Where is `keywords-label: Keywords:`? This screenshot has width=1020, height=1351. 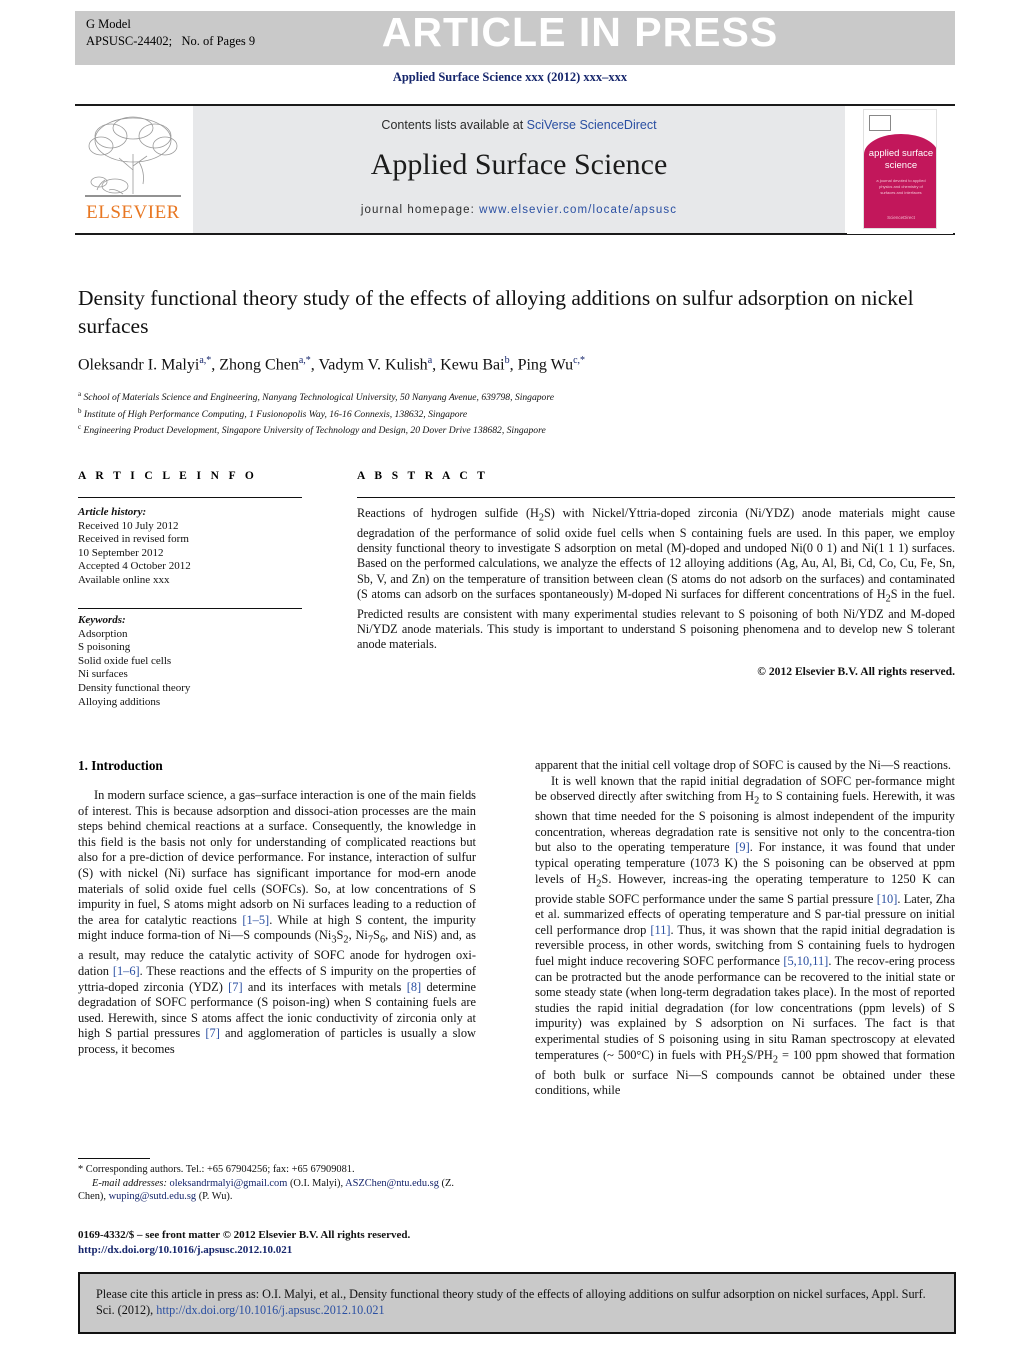 keywords-label: Keywords: is located at coordinates (102, 620).